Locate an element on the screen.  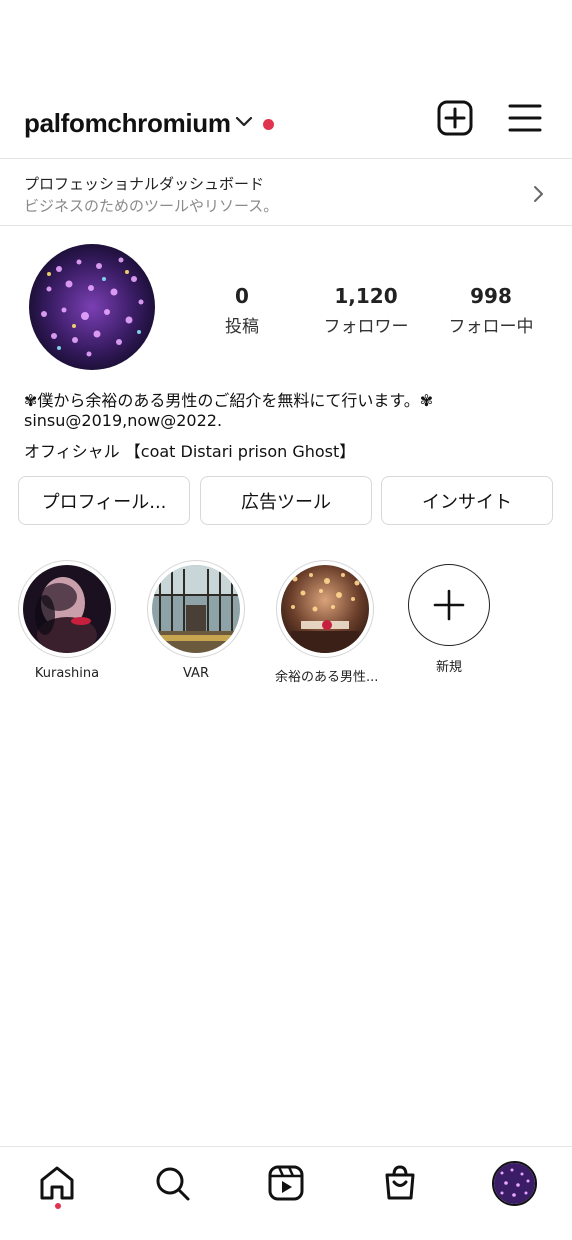
chevron-right-icon is located at coordinates (538, 194).